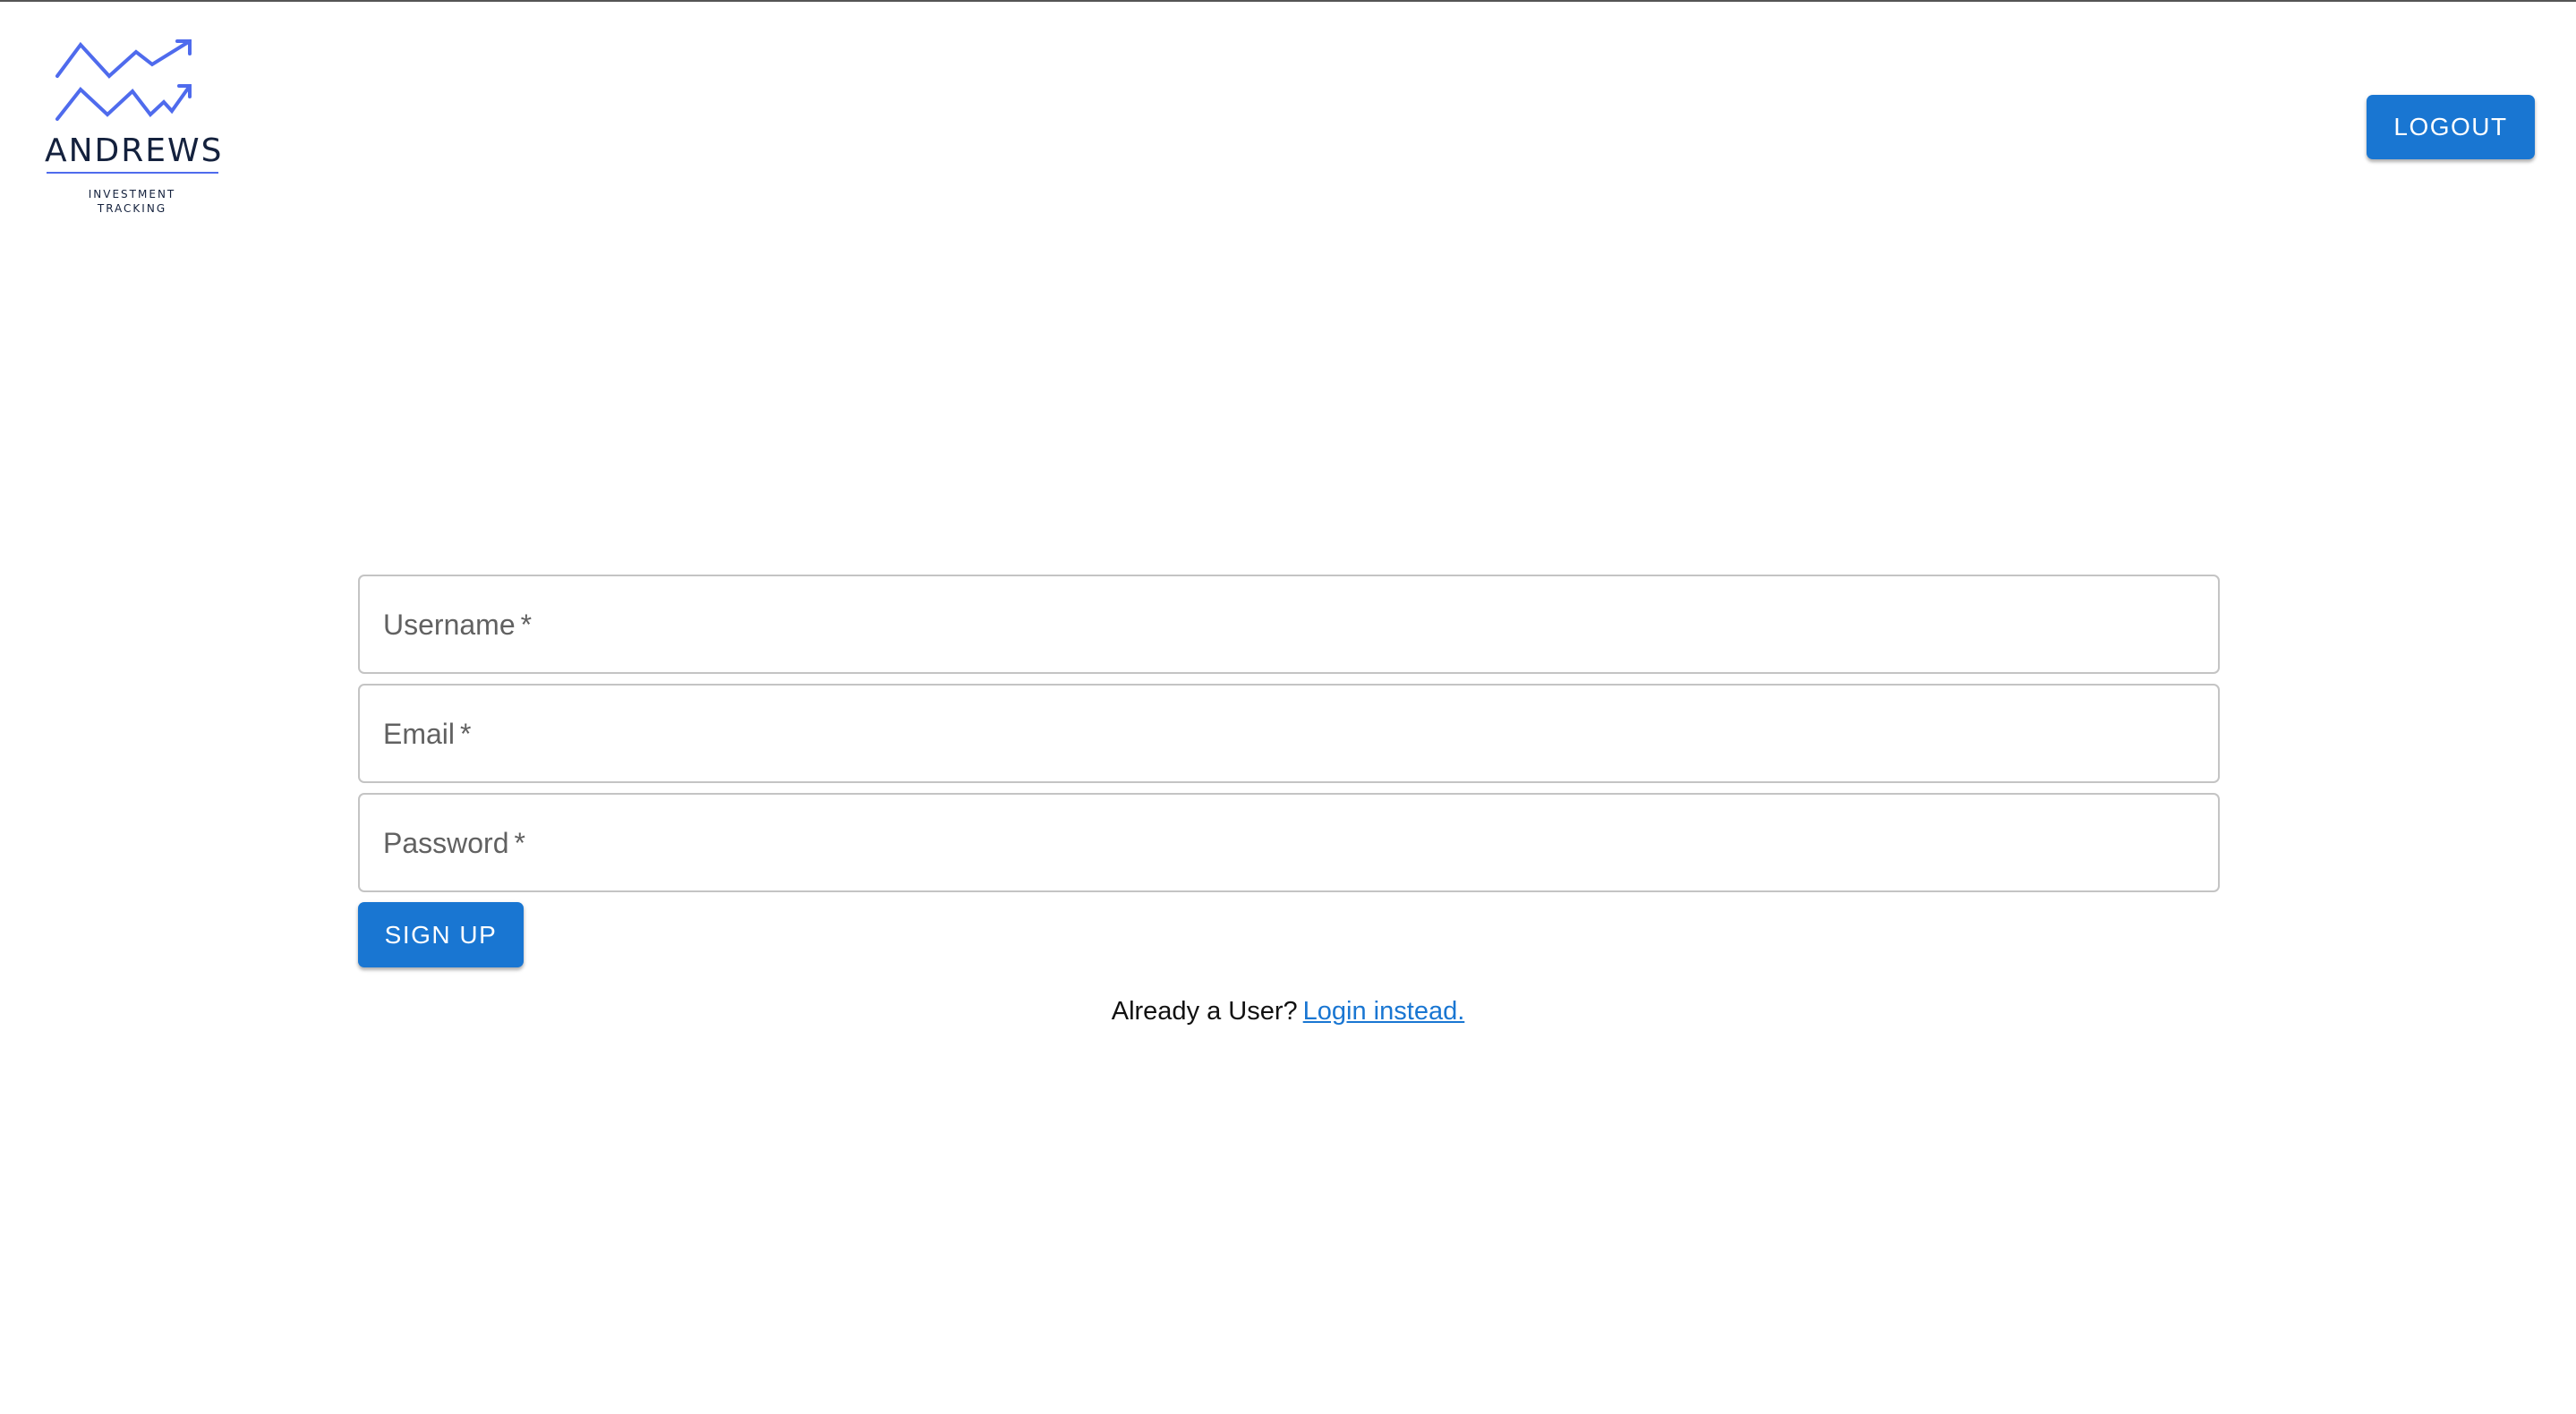  Describe the element at coordinates (132, 173) in the screenshot. I see `brand-underline` at that location.